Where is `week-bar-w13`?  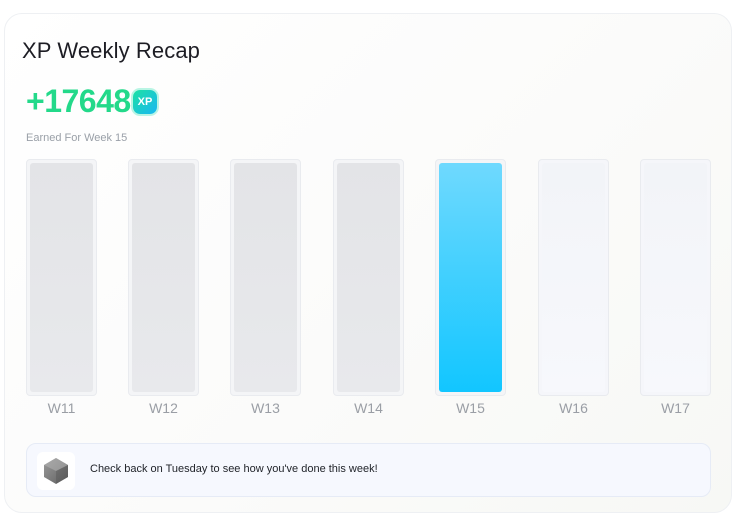
week-bar-w13 is located at coordinates (265, 277).